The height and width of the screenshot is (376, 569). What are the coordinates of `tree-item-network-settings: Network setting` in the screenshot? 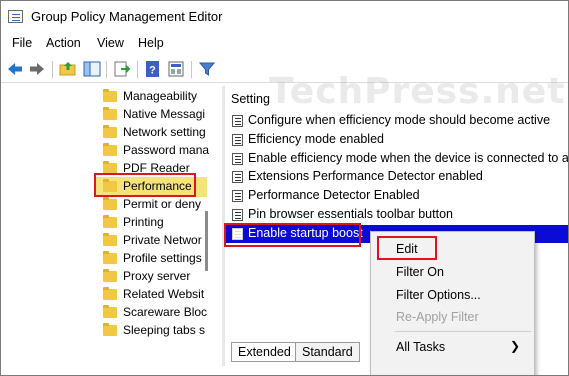 It's located at (154, 133).